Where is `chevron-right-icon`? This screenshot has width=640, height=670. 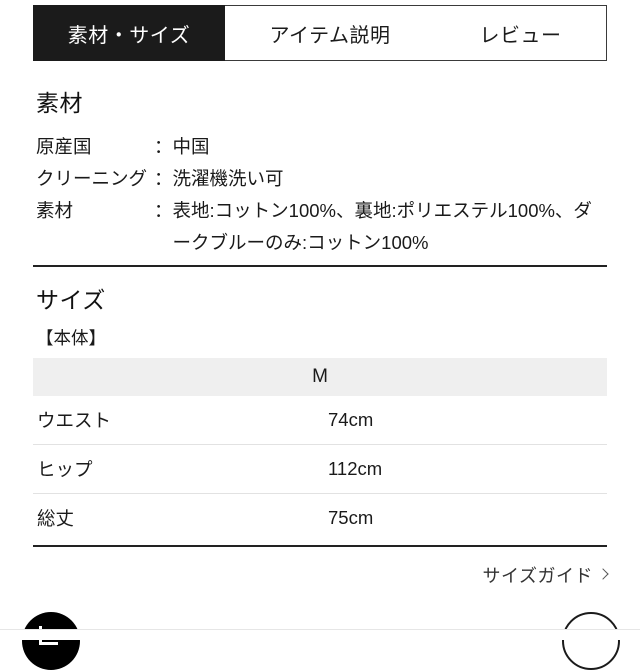
chevron-right-icon is located at coordinates (603, 574).